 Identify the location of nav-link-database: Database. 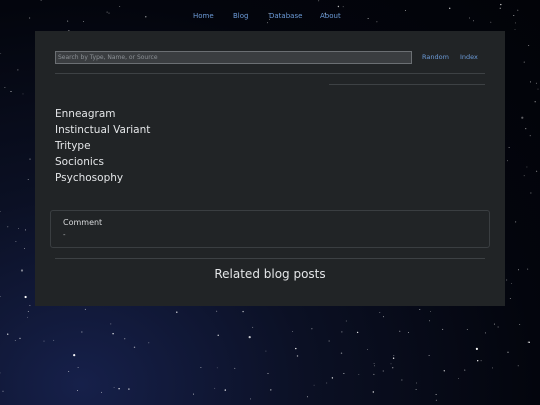
(285, 16).